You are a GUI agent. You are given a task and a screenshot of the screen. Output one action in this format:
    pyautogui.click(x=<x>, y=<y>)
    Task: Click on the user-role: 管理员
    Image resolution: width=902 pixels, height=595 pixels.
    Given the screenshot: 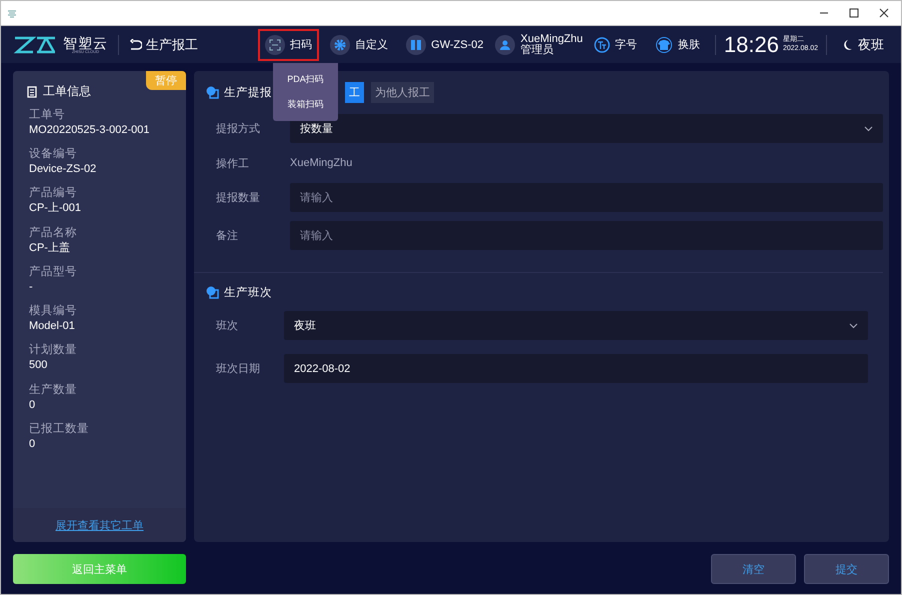 What is the action you would take?
    pyautogui.click(x=537, y=50)
    